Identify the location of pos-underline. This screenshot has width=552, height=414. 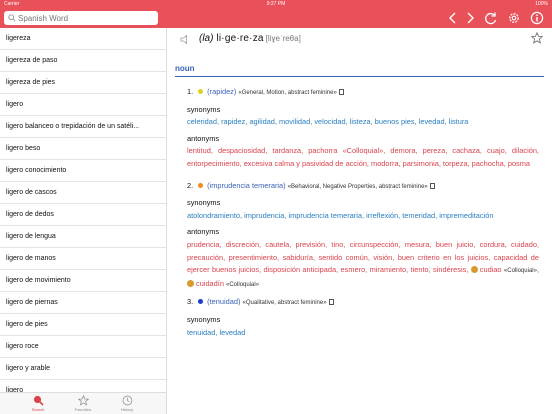
(359, 76).